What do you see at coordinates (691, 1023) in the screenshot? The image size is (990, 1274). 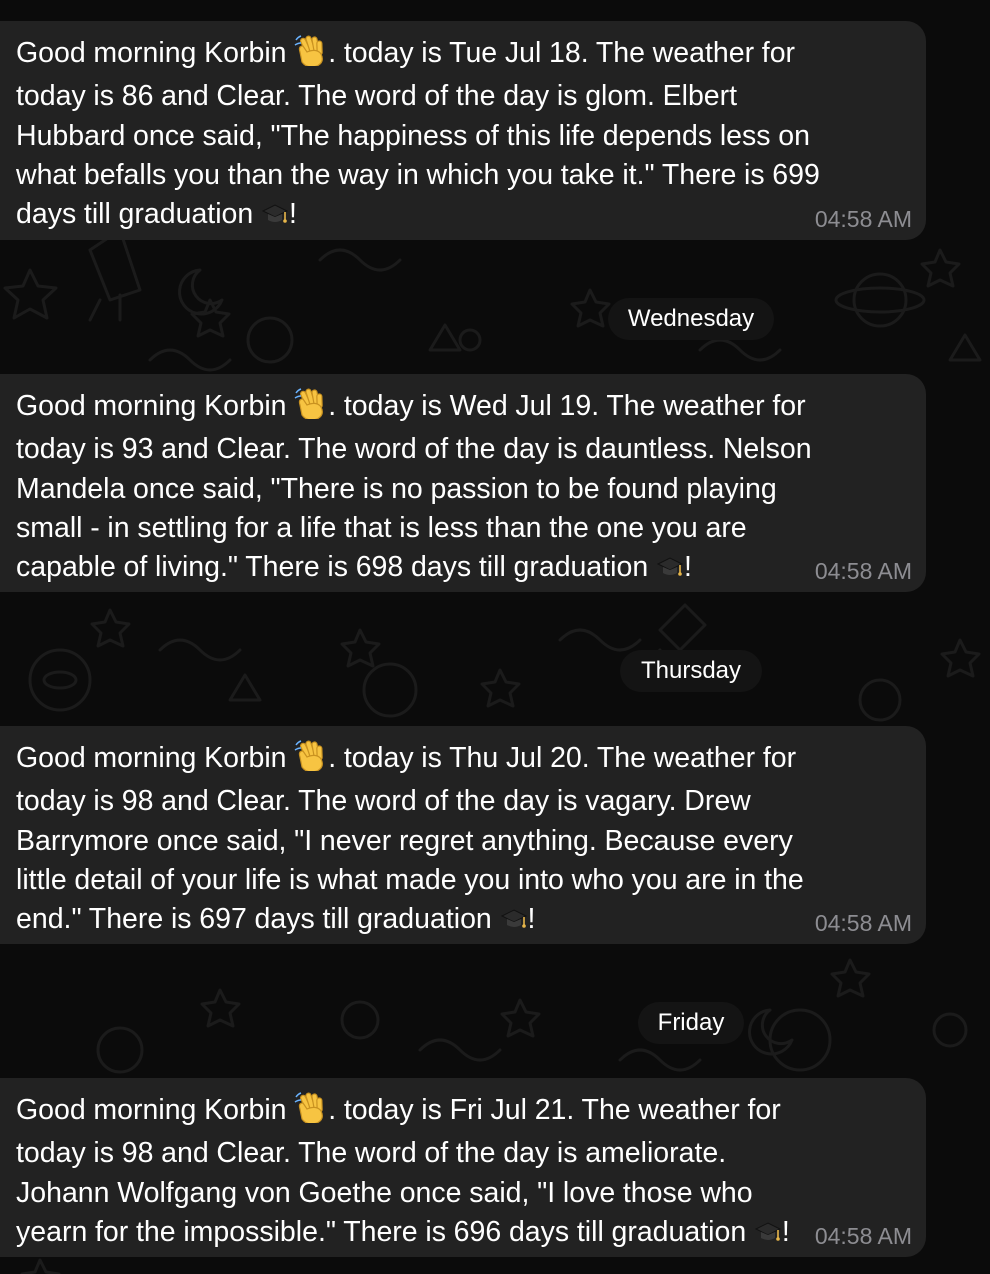 I see `date-separator-friday: Friday` at bounding box center [691, 1023].